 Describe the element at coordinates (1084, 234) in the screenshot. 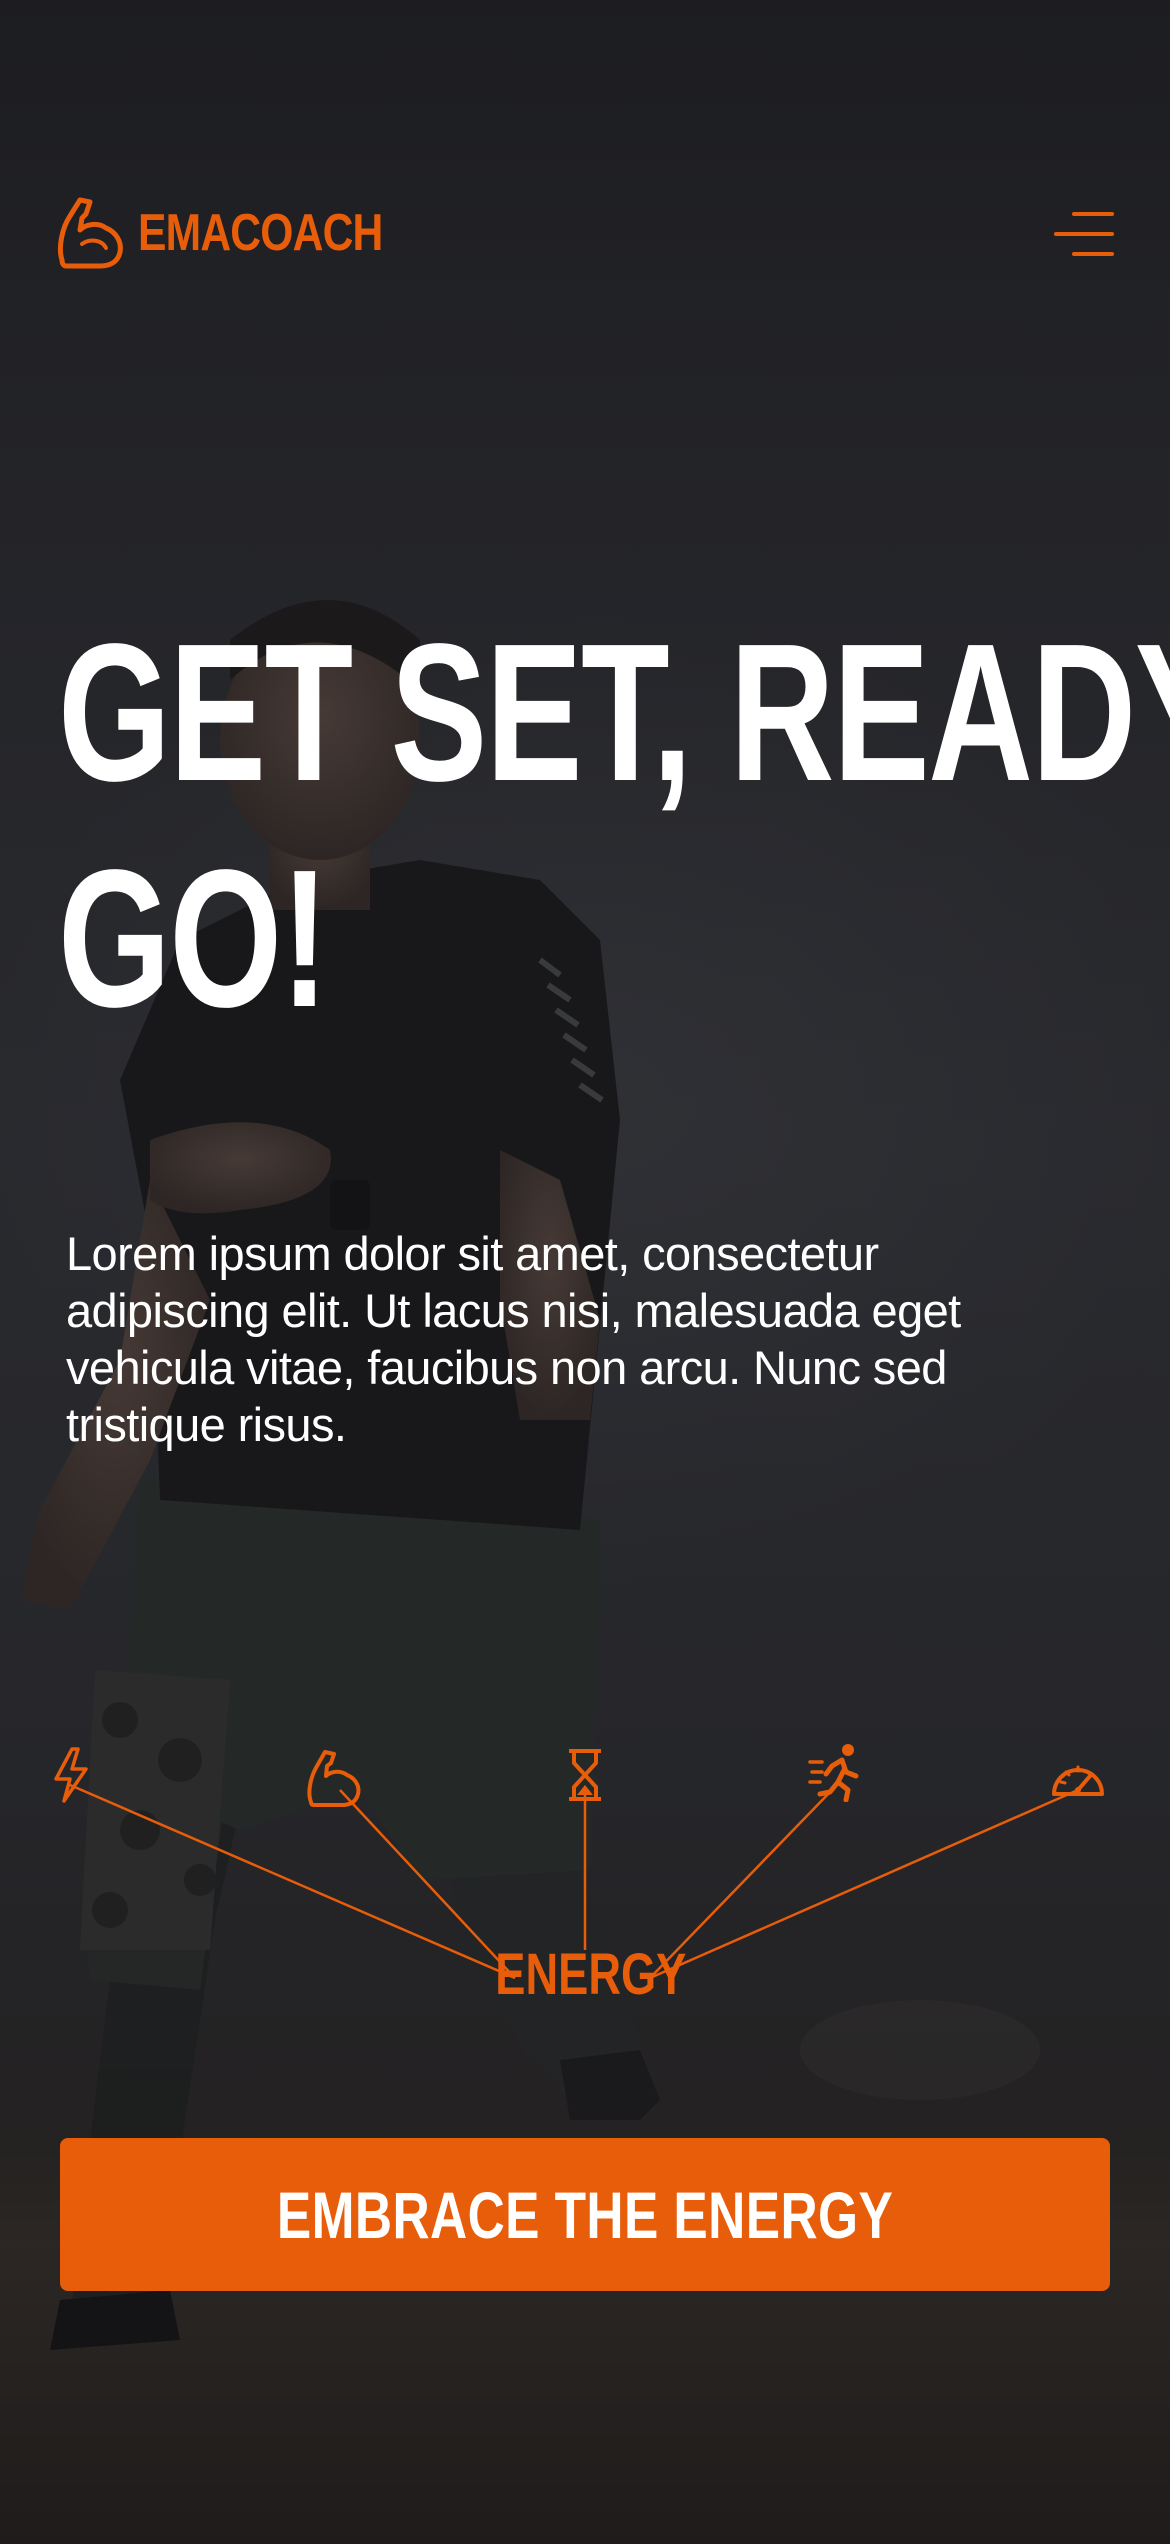

I see `hamburger-menu-icon` at that location.